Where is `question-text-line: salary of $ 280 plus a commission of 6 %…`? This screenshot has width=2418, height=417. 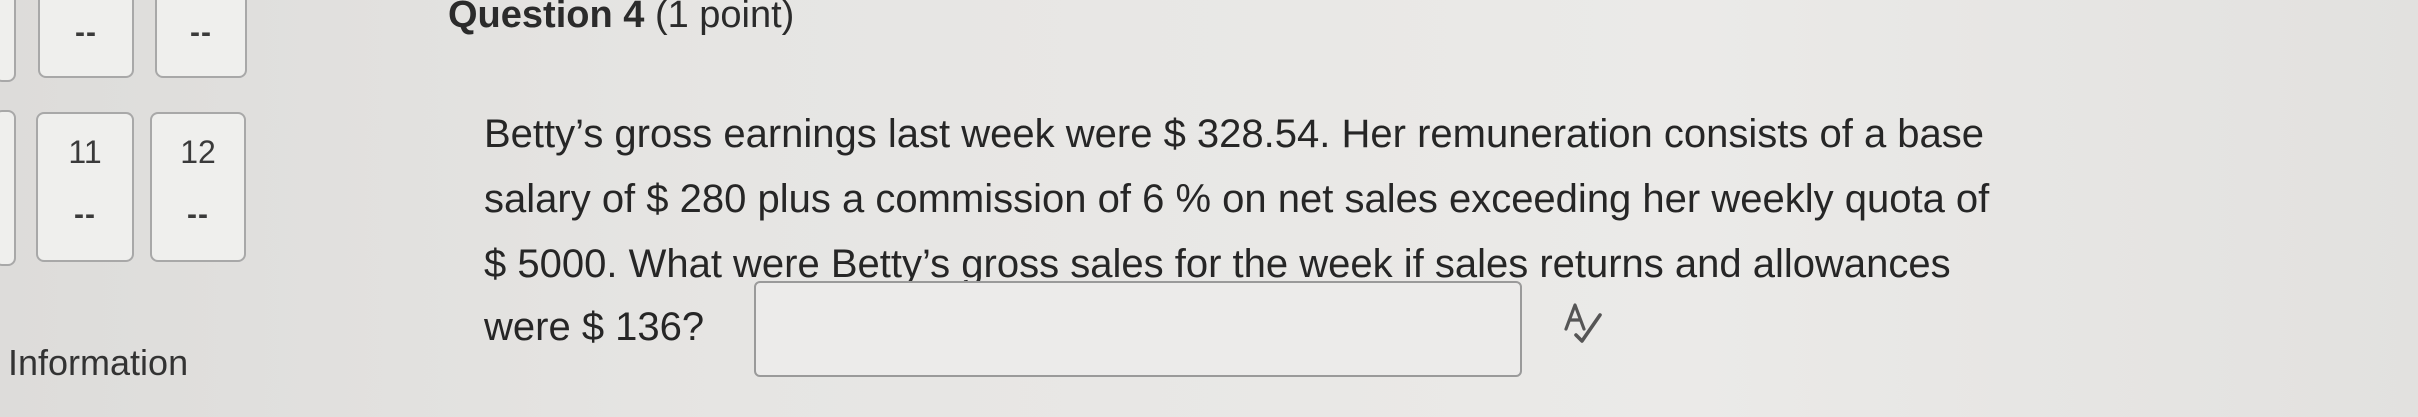
question-text-line: salary of $ 280 plus a commission of 6 %… is located at coordinates (1237, 199).